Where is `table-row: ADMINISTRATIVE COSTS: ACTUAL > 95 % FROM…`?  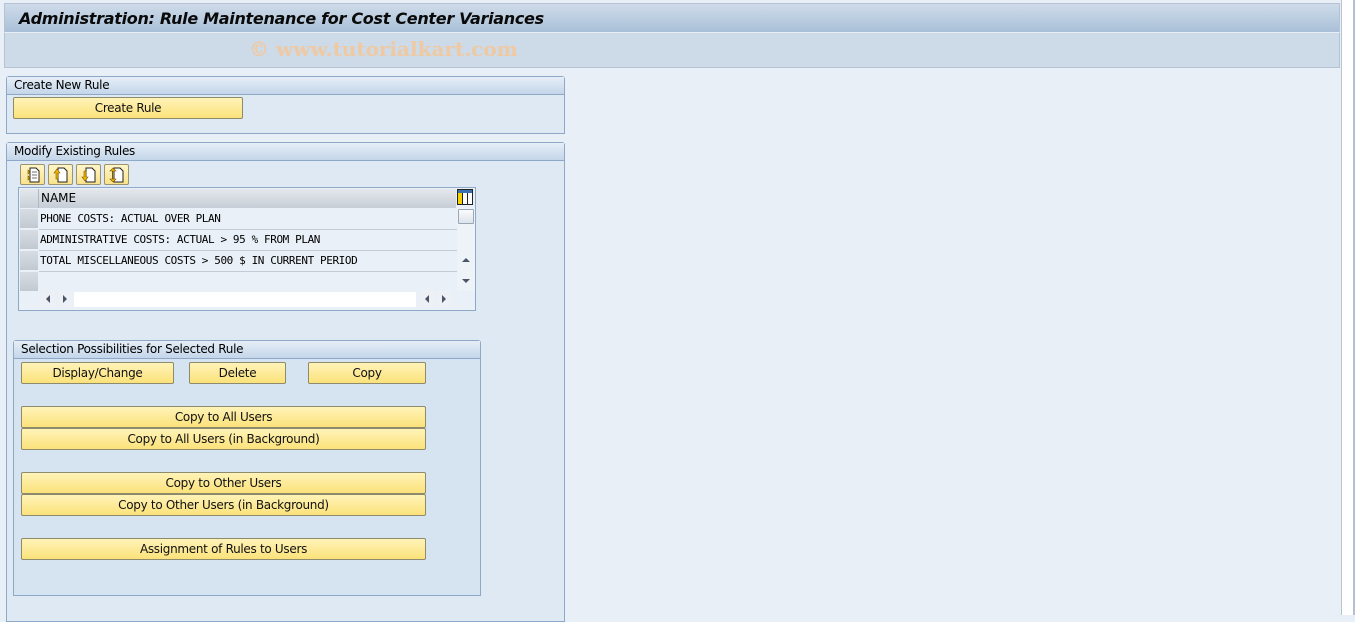 table-row: ADMINISTRATIVE COSTS: ACTUAL > 95 % FROM… is located at coordinates (248, 240).